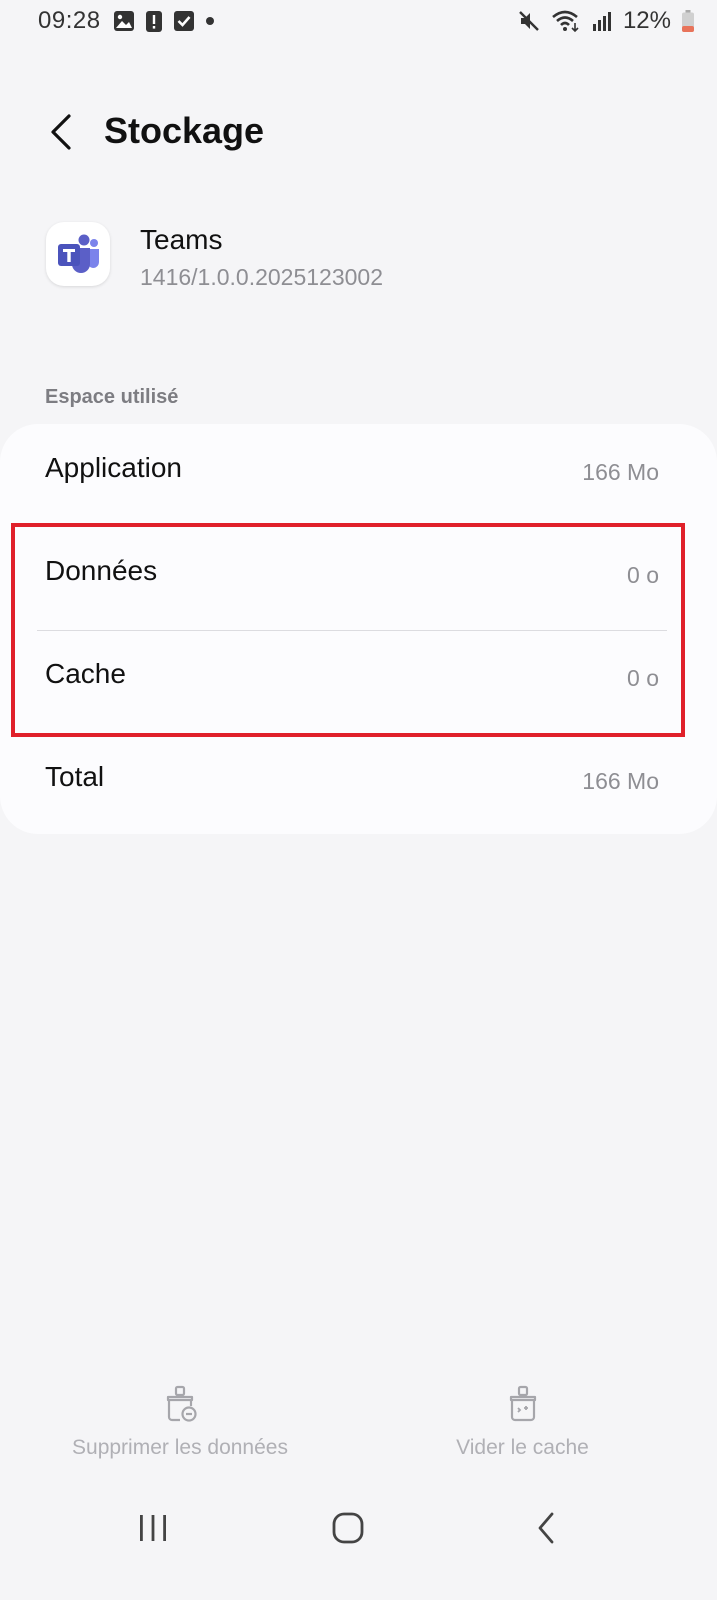 This screenshot has height=1600, width=717. I want to click on home-button, so click(348, 1530).